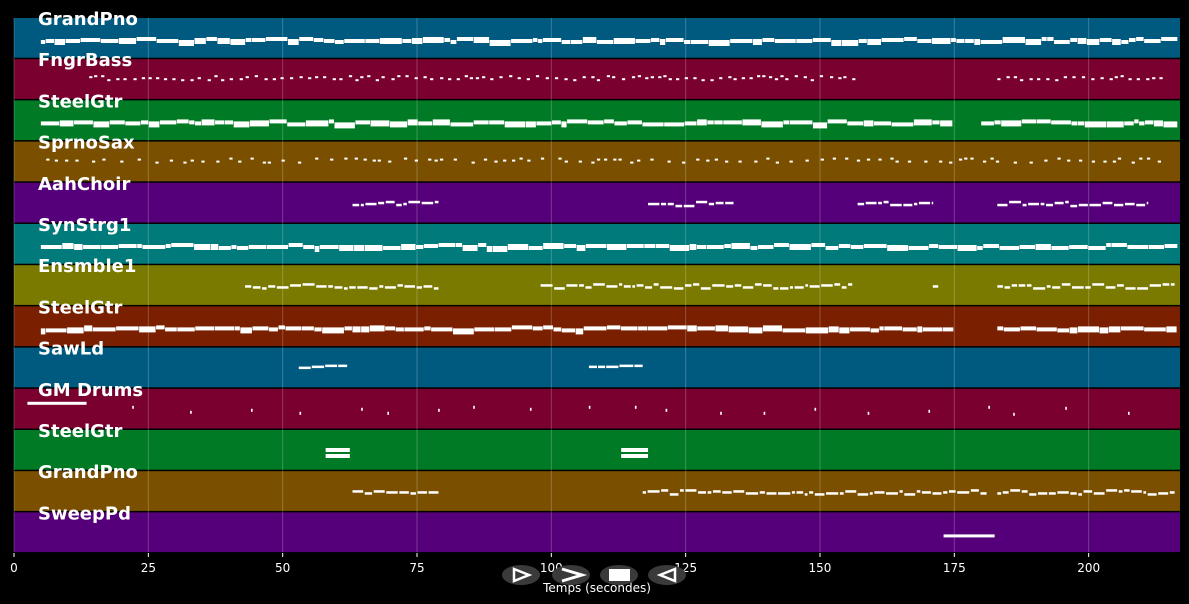  What do you see at coordinates (667, 575) in the screenshot?
I see `rewind-button` at bounding box center [667, 575].